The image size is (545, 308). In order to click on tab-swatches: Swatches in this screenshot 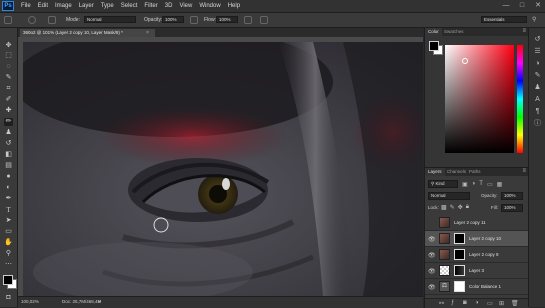, I will do `click(454, 32)`.